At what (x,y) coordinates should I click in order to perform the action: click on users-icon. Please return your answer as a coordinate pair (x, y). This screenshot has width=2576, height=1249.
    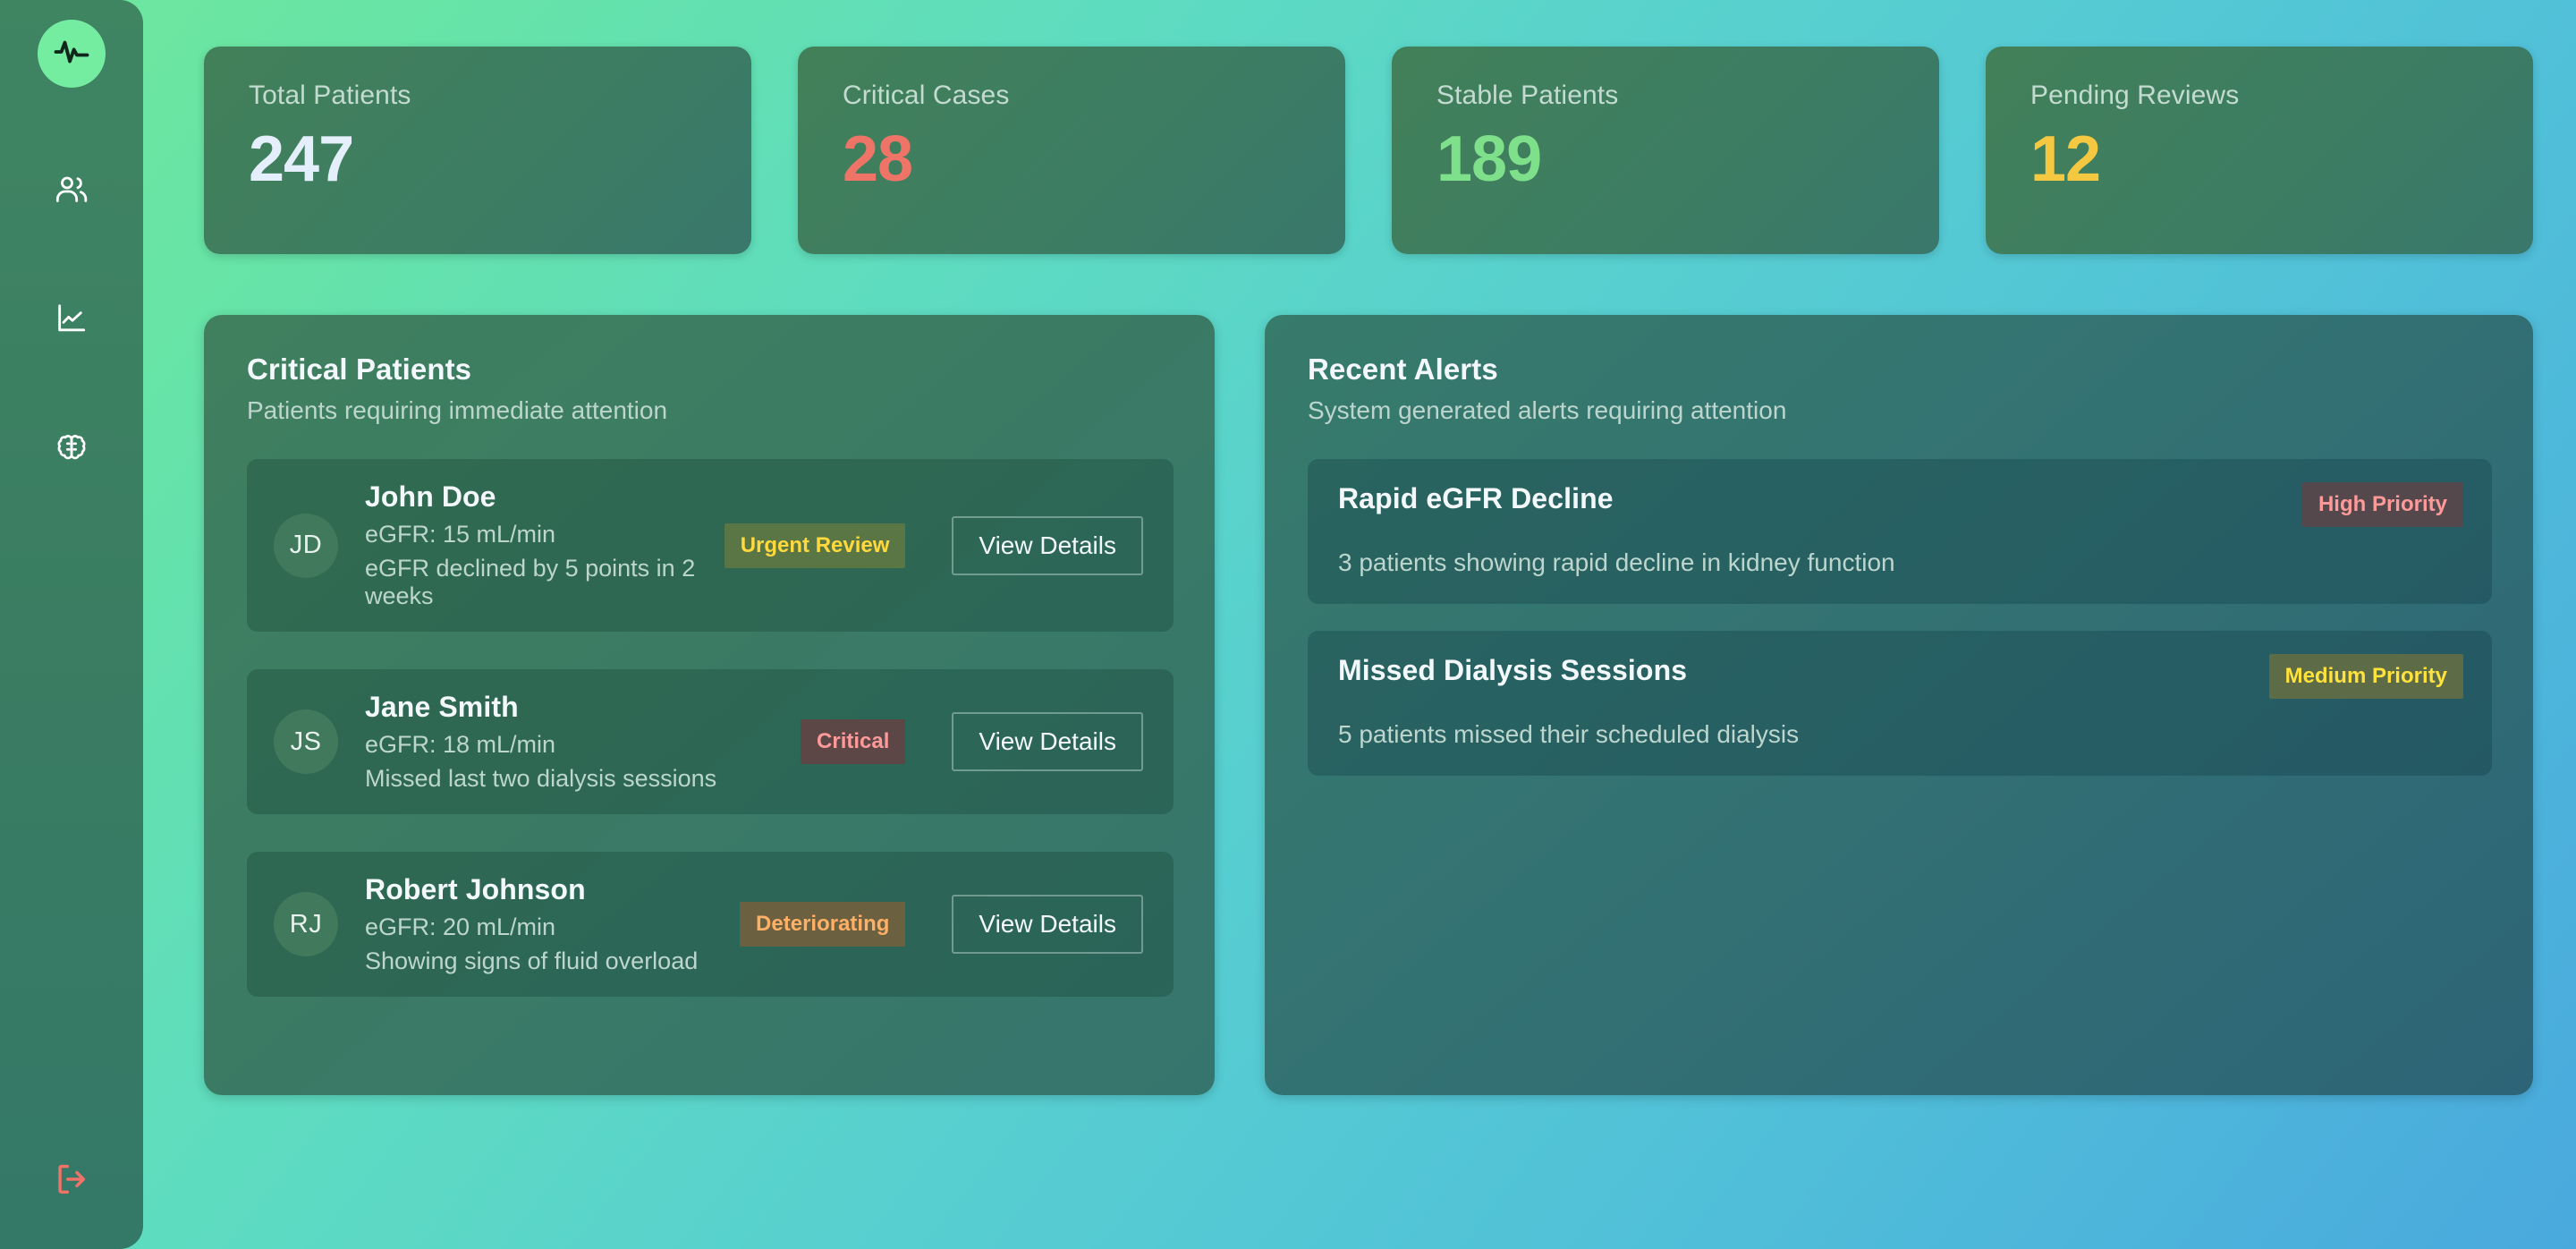
    Looking at the image, I should click on (71, 190).